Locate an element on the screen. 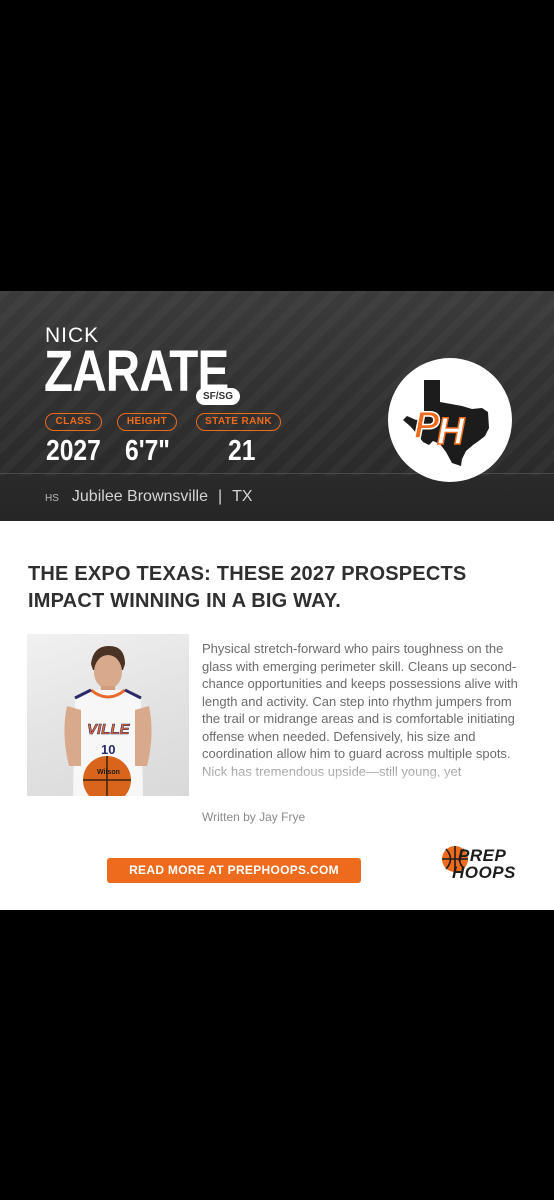  position-badge: SF/SG is located at coordinates (218, 396).